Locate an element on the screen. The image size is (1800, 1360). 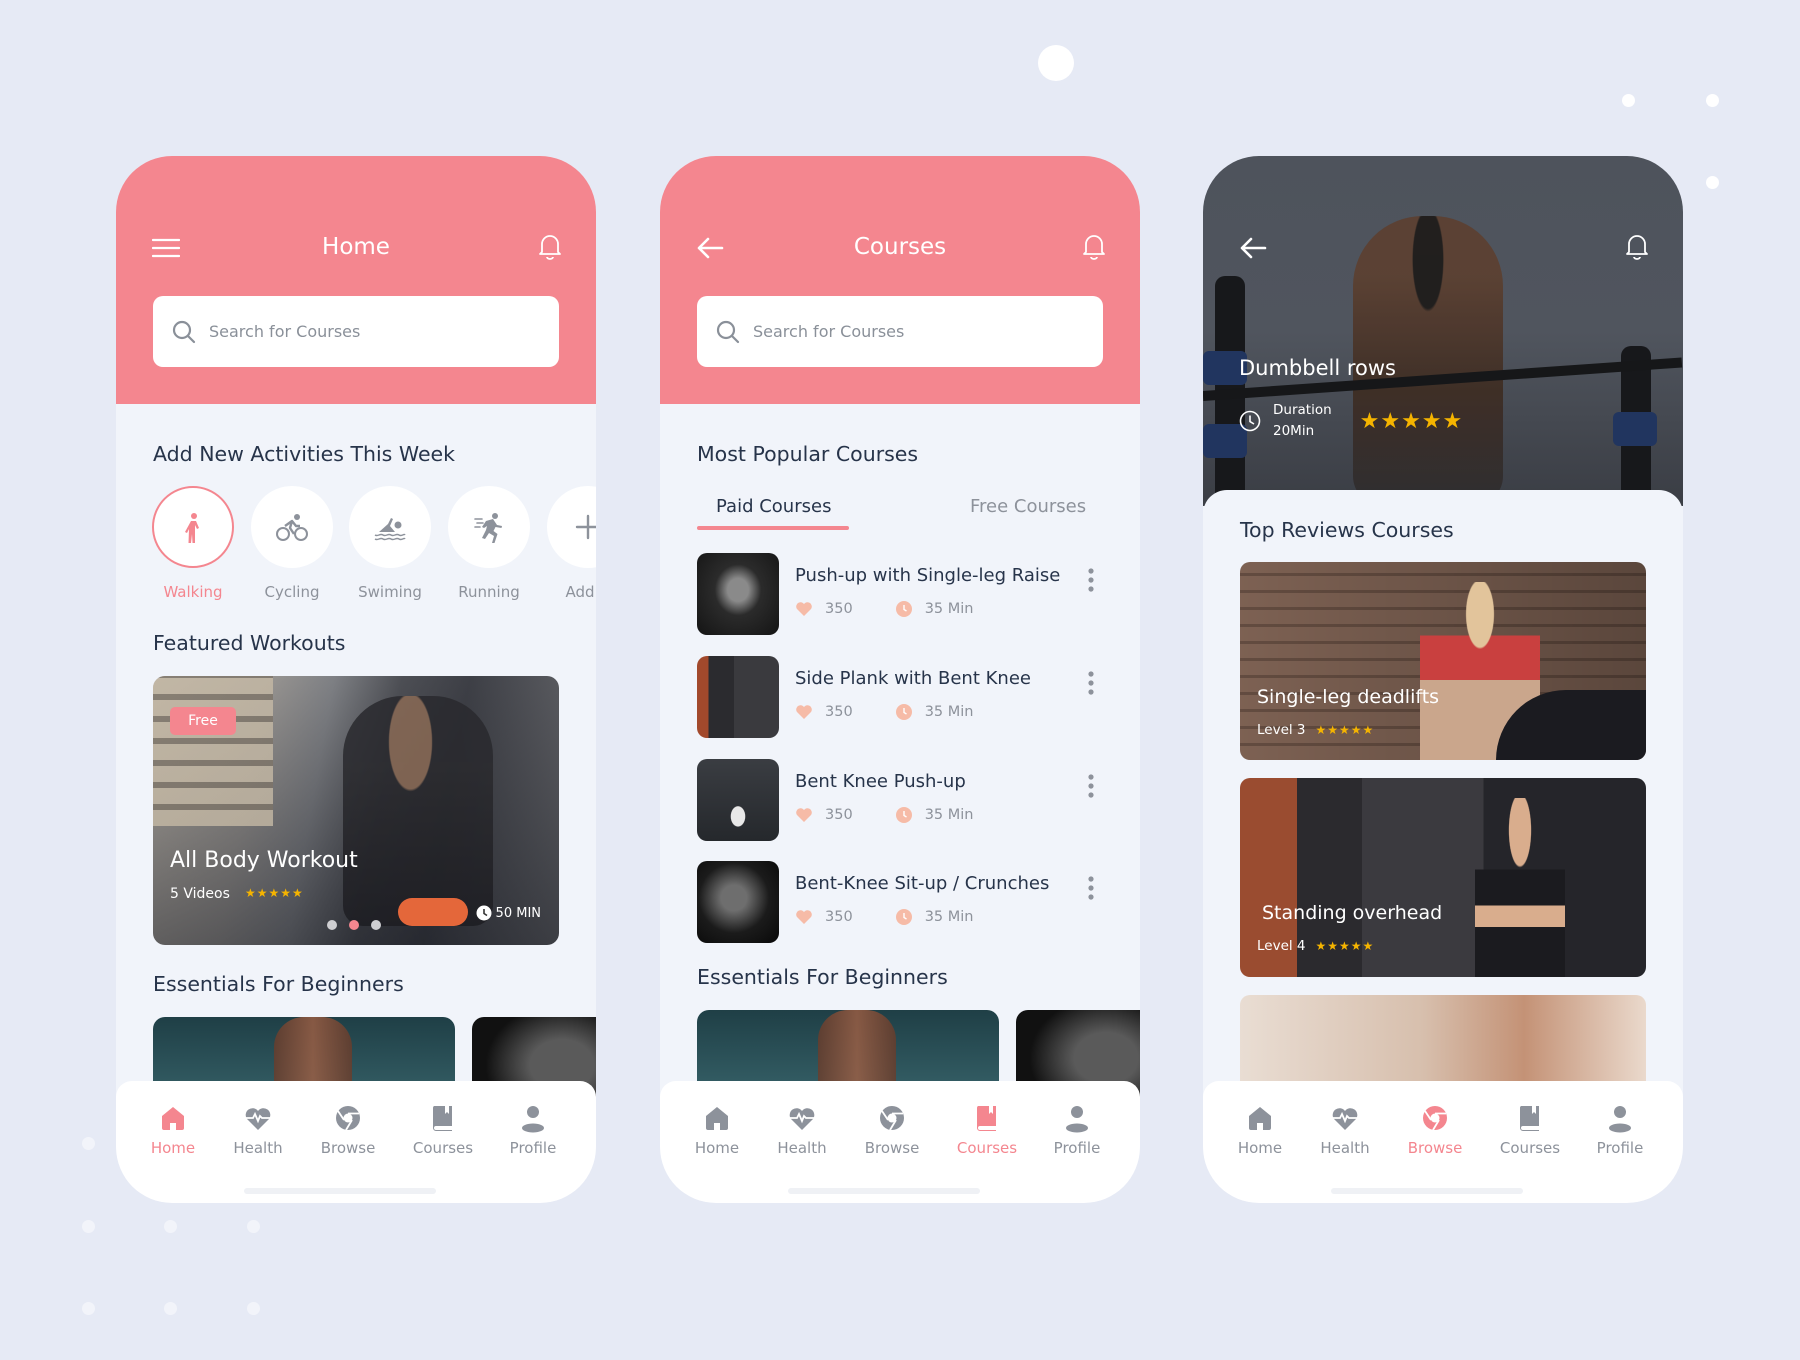
course-item: Bent-Knee Sit-up / Crunches 350 35 Min is located at coordinates (900, 902).